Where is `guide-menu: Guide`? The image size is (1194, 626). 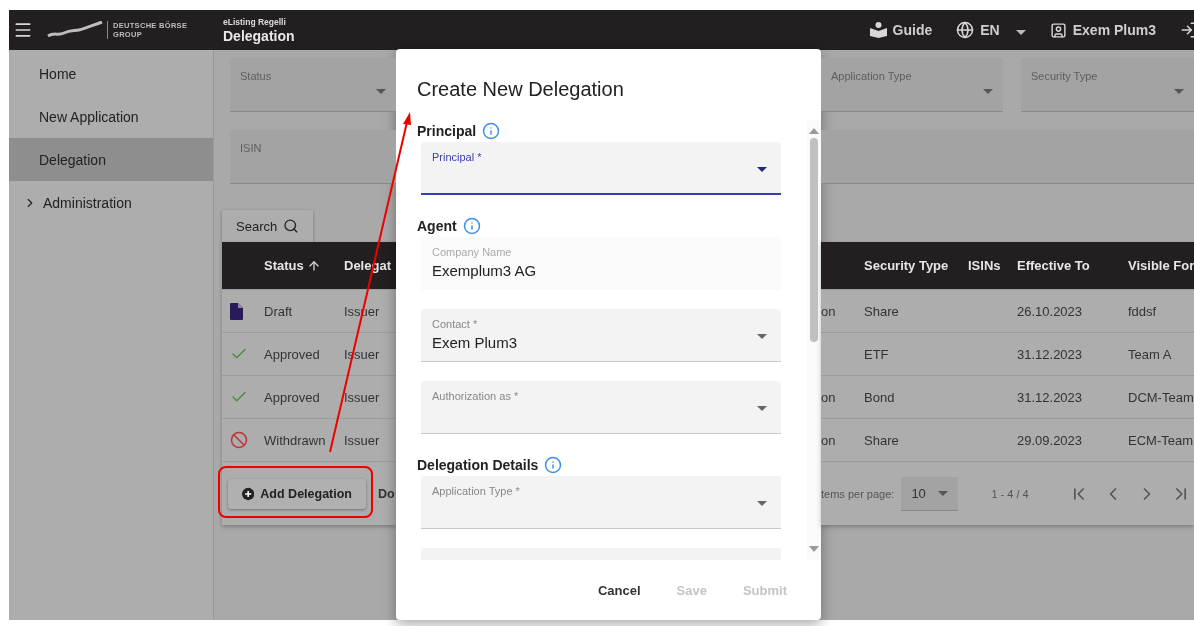
guide-menu: Guide is located at coordinates (901, 30).